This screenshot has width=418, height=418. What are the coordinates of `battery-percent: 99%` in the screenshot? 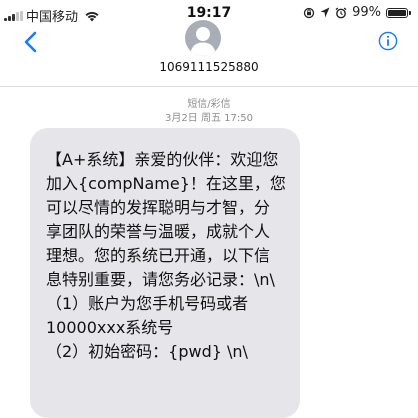 It's located at (366, 12).